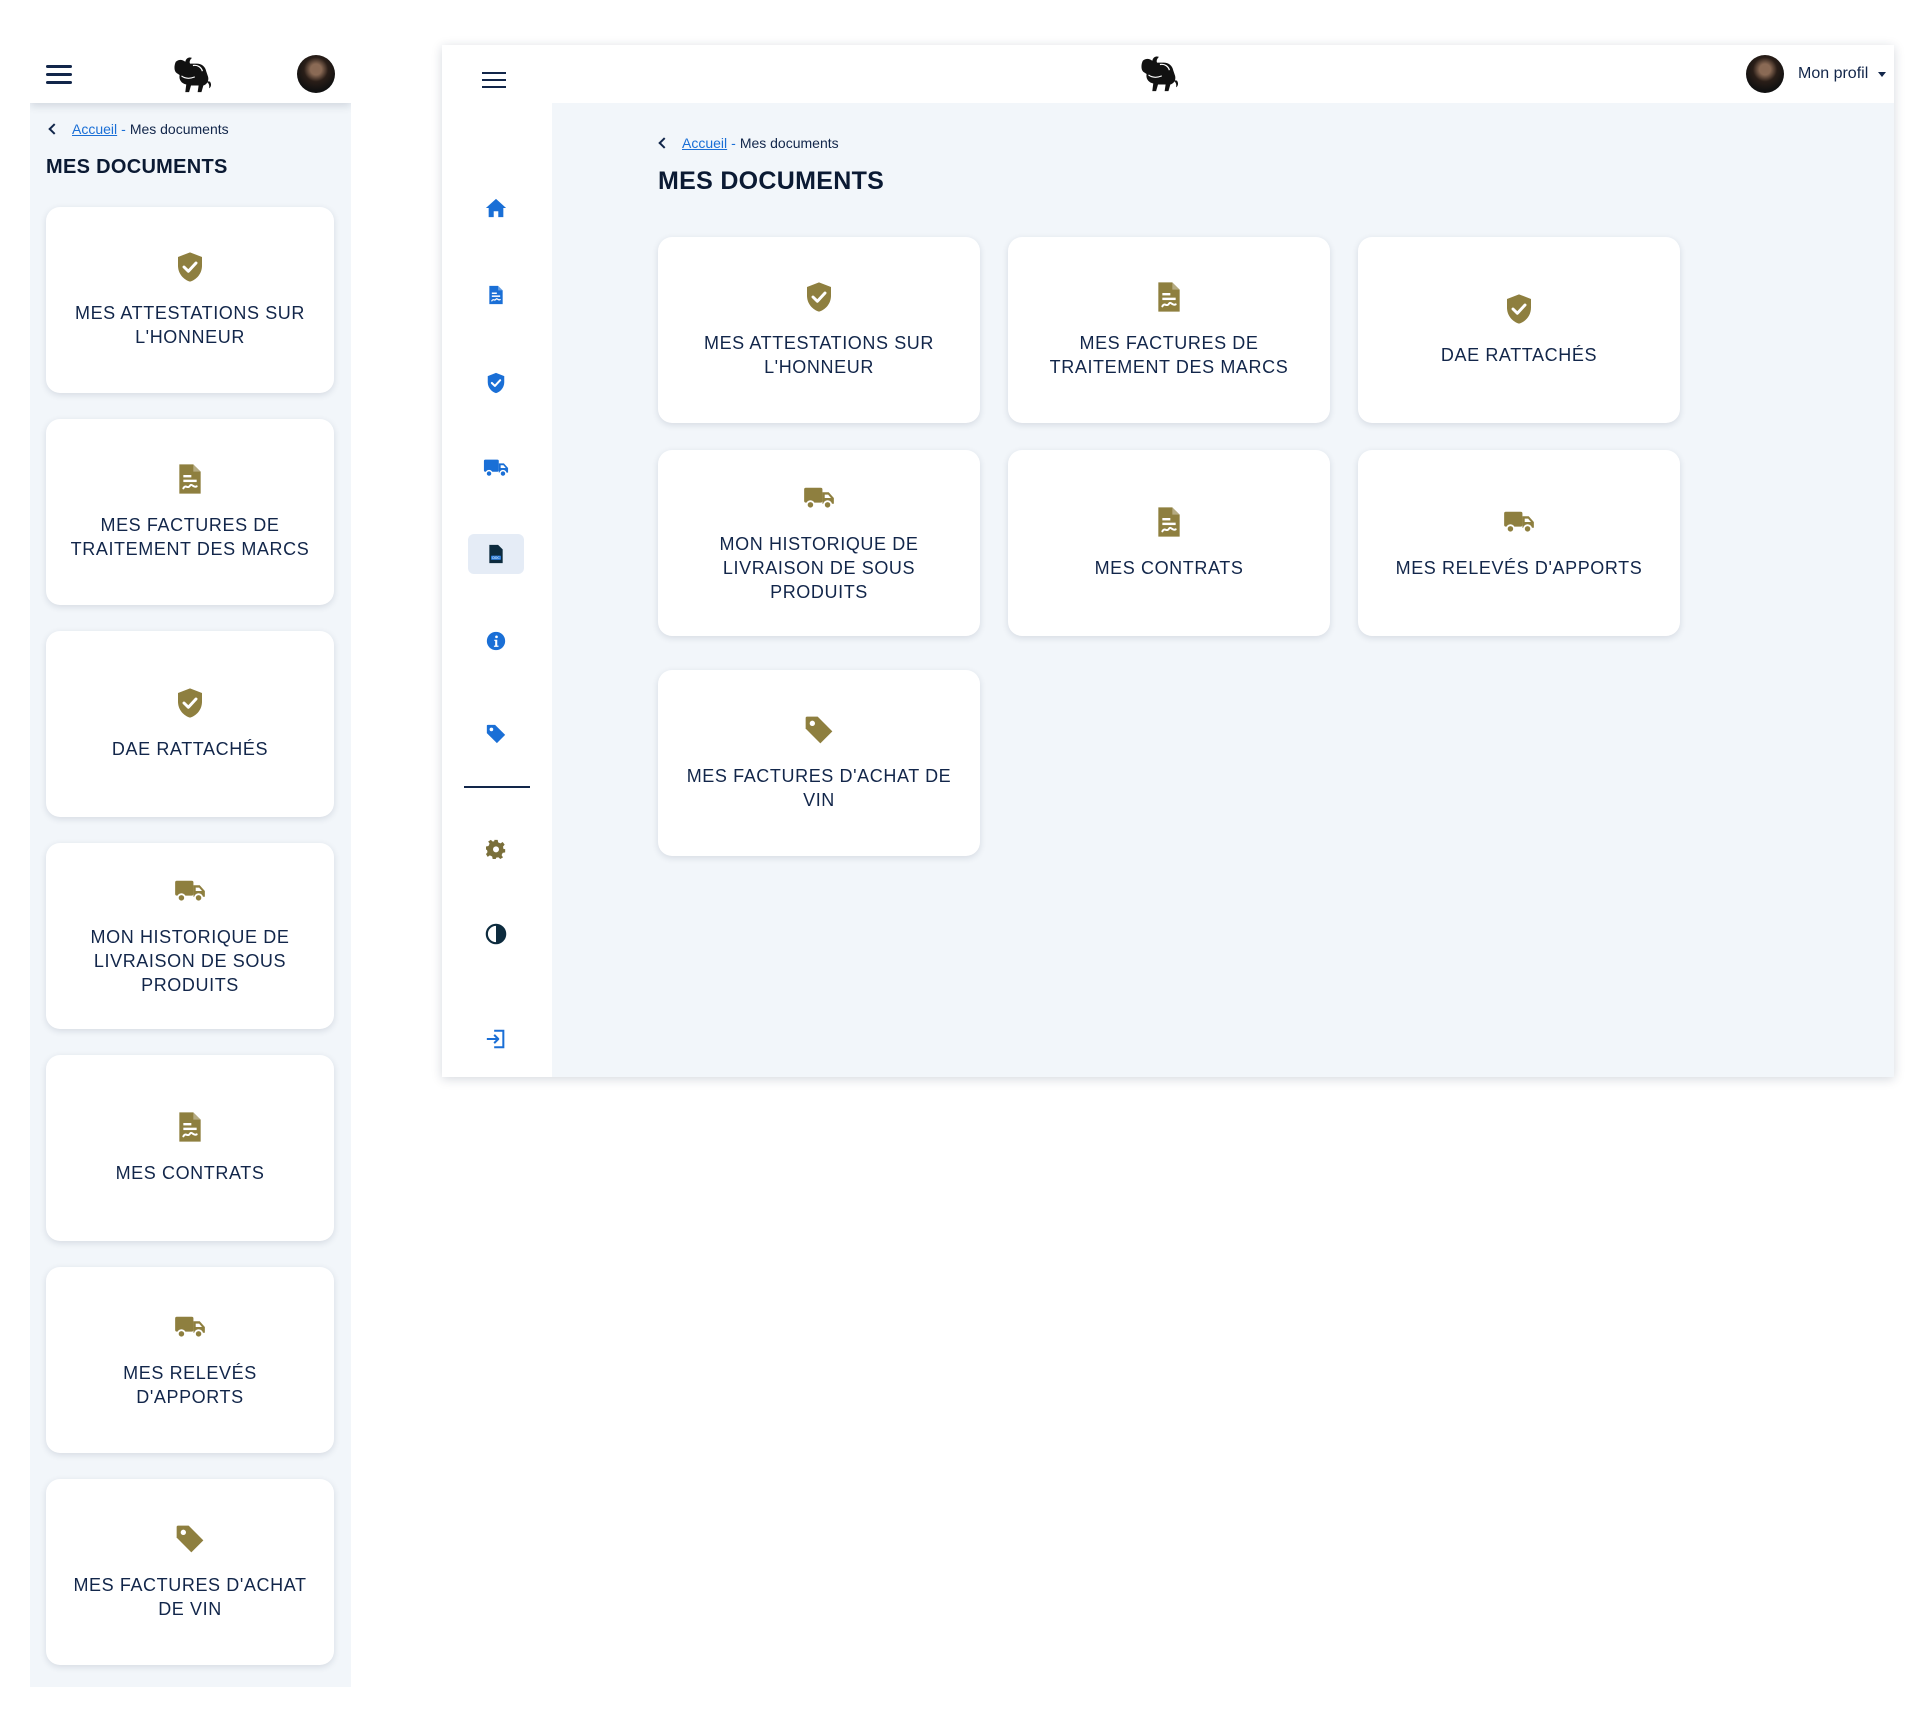 This screenshot has height=1711, width=1920. I want to click on info-icon, so click(496, 641).